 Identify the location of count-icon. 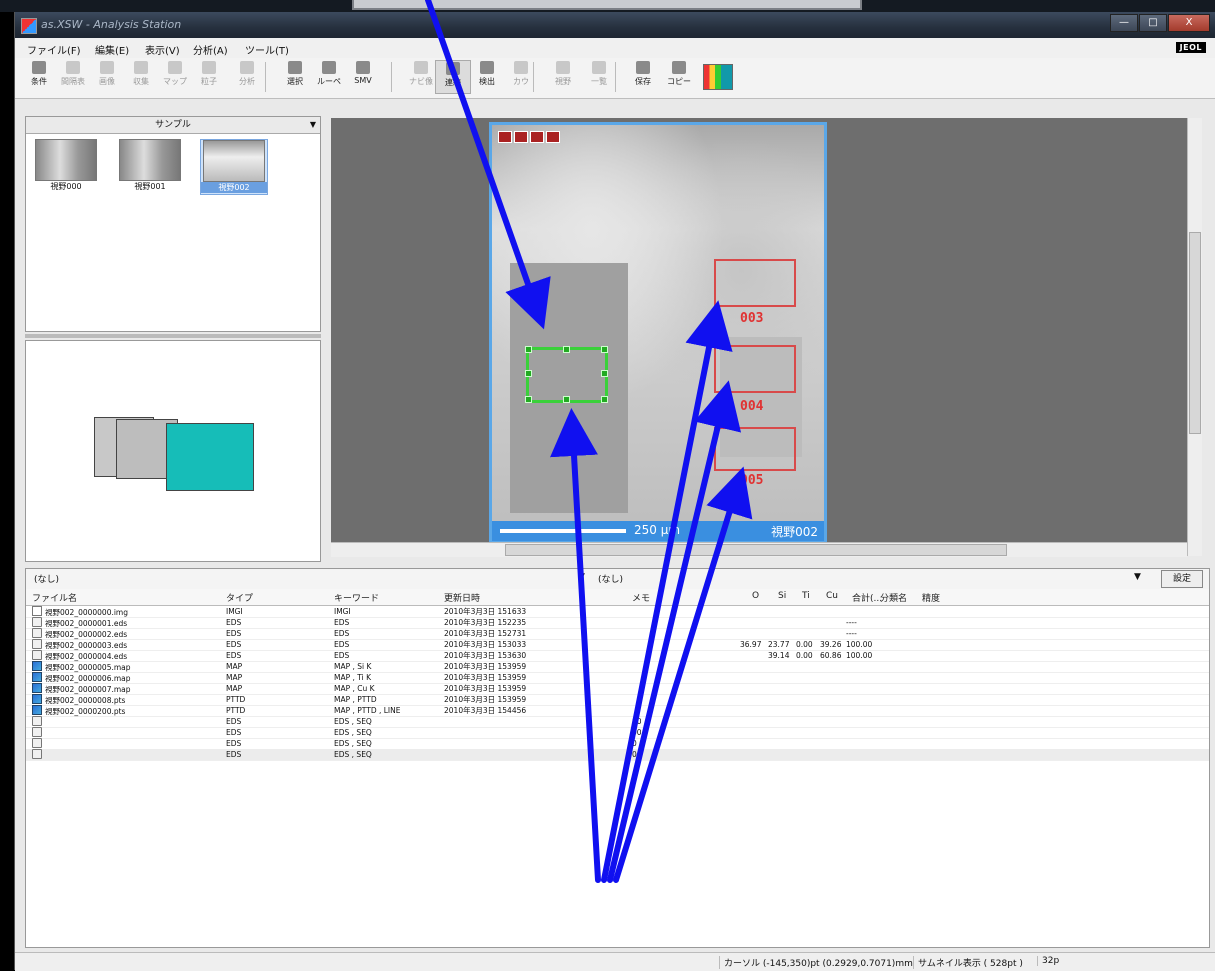
(521, 67).